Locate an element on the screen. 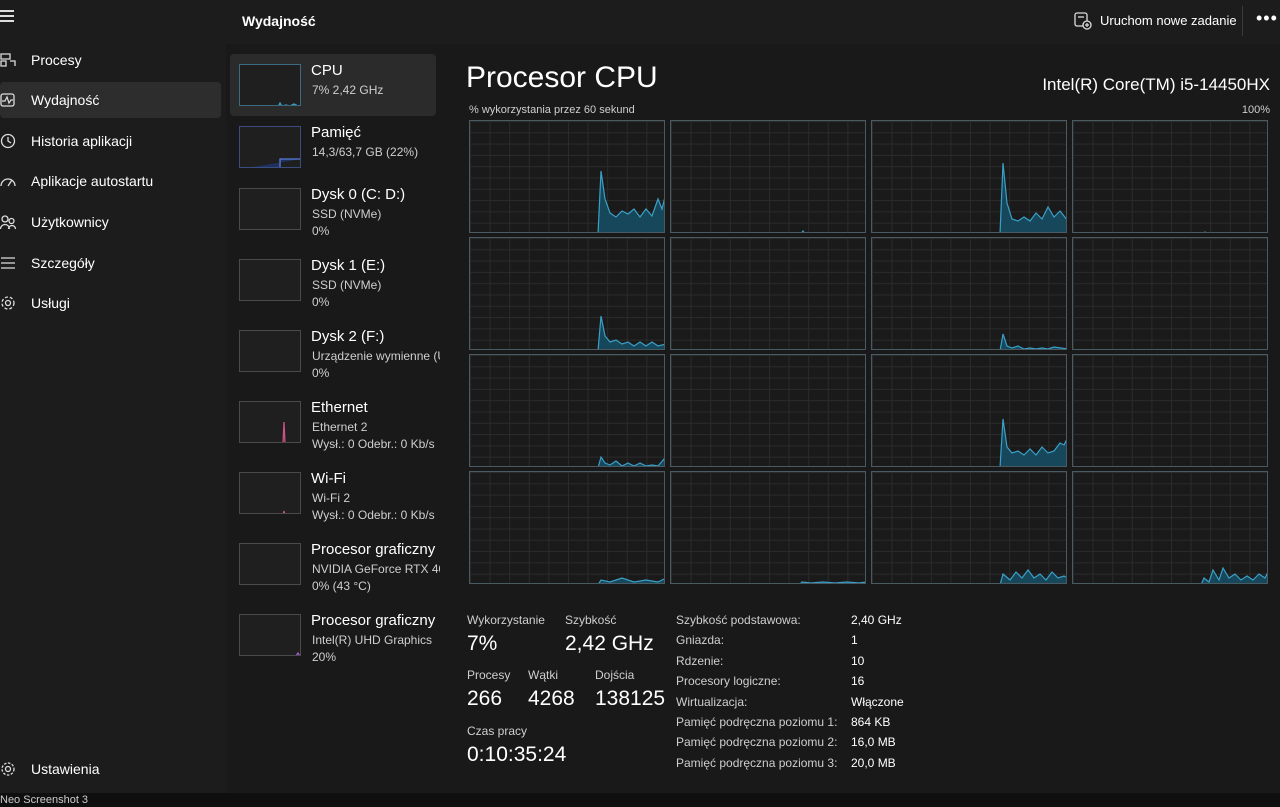  services-icon is located at coordinates (8, 303).